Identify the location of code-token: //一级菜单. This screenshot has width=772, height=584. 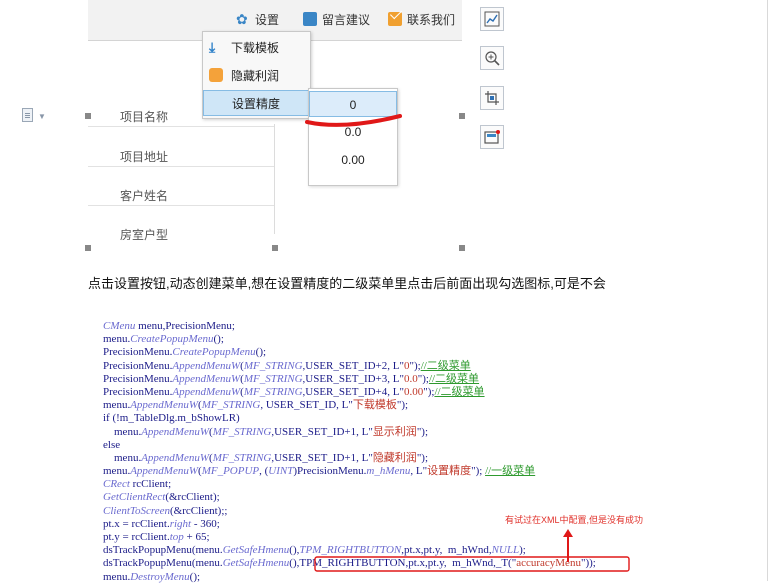
(510, 471).